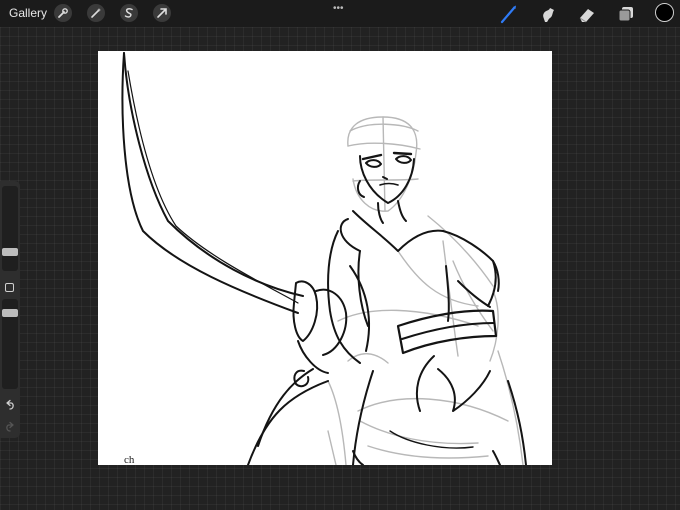 The height and width of the screenshot is (510, 680). What do you see at coordinates (63, 13) in the screenshot?
I see `wrench-icon` at bounding box center [63, 13].